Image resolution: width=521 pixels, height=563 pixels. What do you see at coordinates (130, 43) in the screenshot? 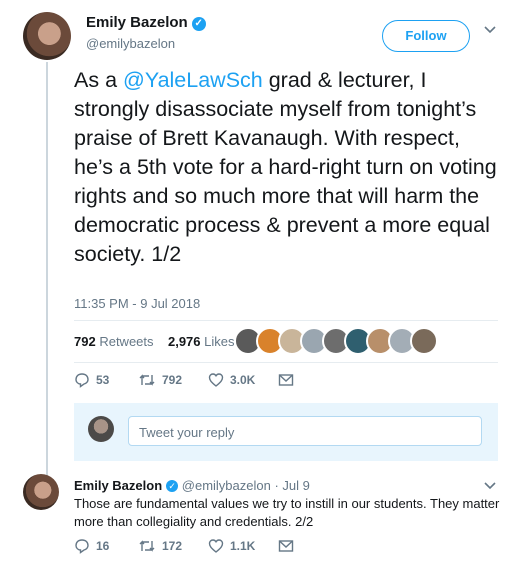
I see `author-handle: @emilybazelon` at bounding box center [130, 43].